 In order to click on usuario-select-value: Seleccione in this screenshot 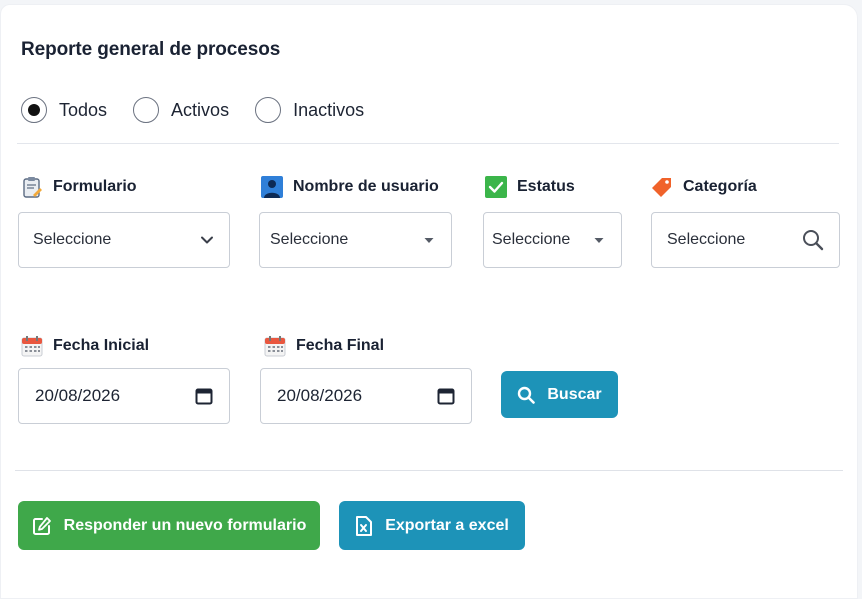, I will do `click(309, 239)`.